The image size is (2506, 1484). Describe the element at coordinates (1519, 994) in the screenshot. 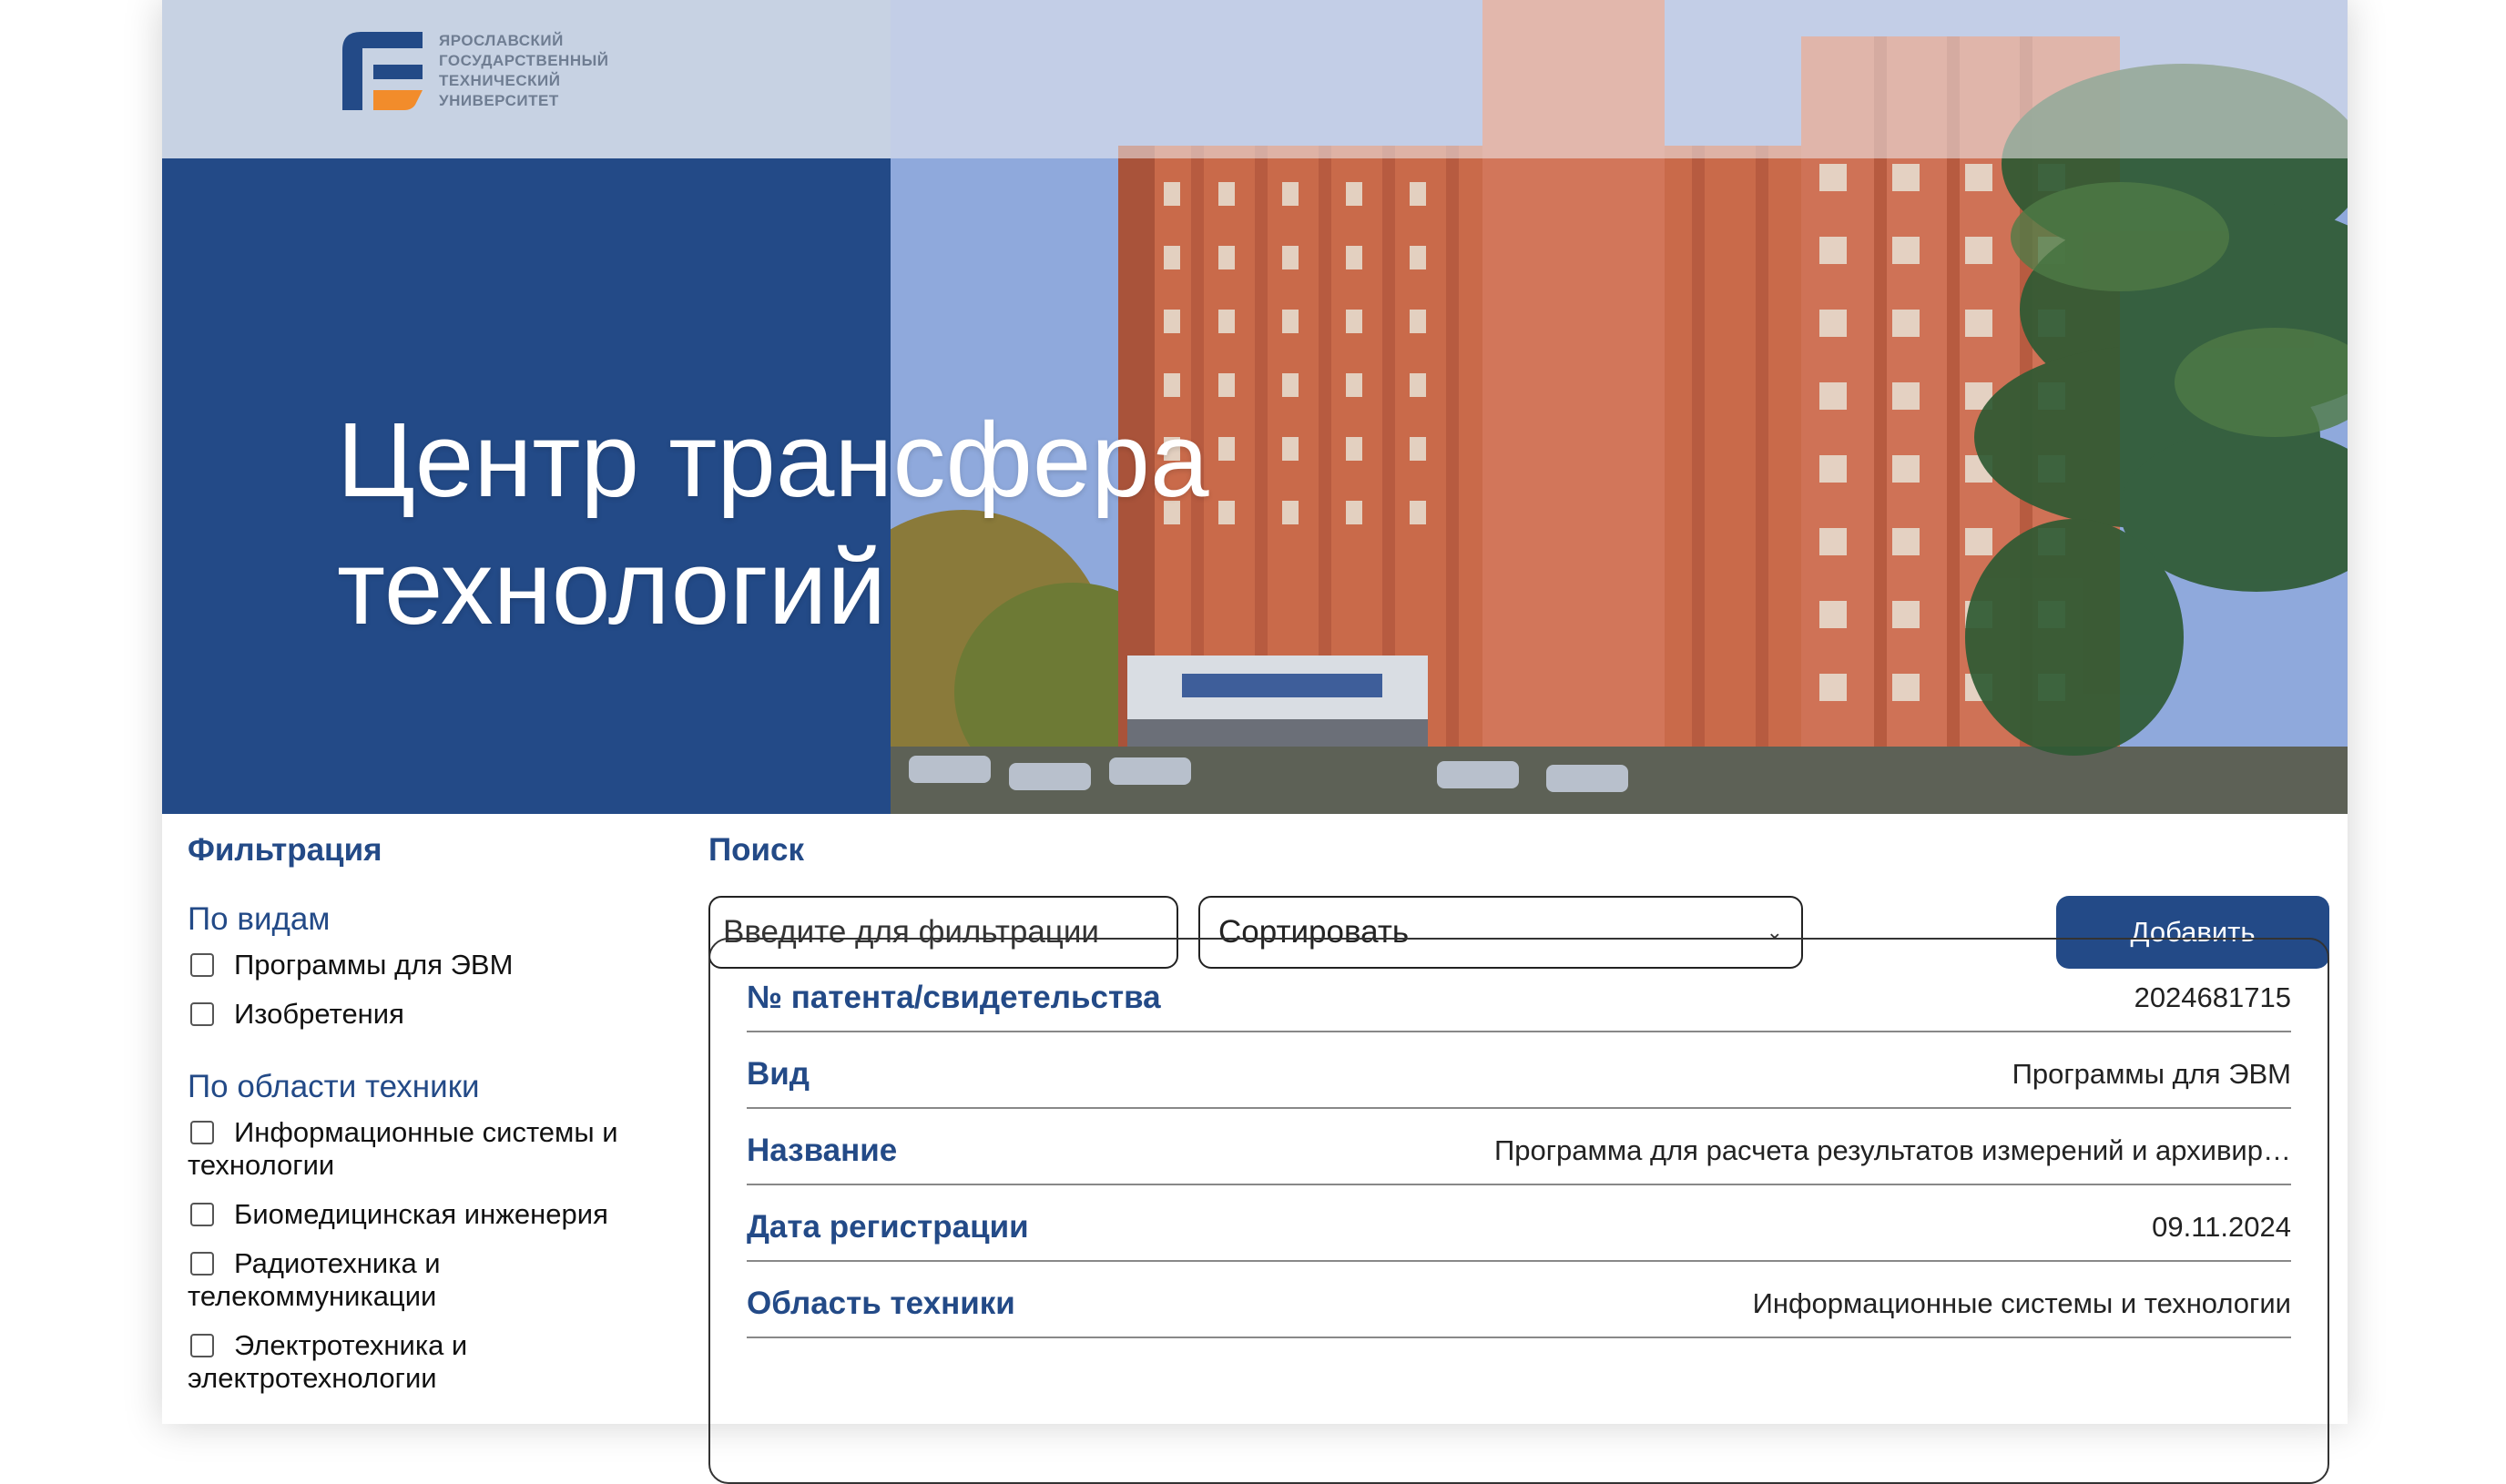

I see `record-row-patent-number: № патента/свидетельства 2024681715` at that location.